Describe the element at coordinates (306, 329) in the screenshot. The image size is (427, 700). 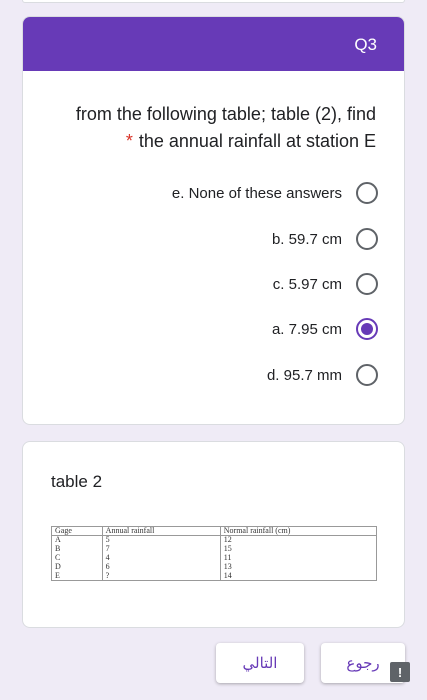
I see `option-label: a. 7.95 cm` at that location.